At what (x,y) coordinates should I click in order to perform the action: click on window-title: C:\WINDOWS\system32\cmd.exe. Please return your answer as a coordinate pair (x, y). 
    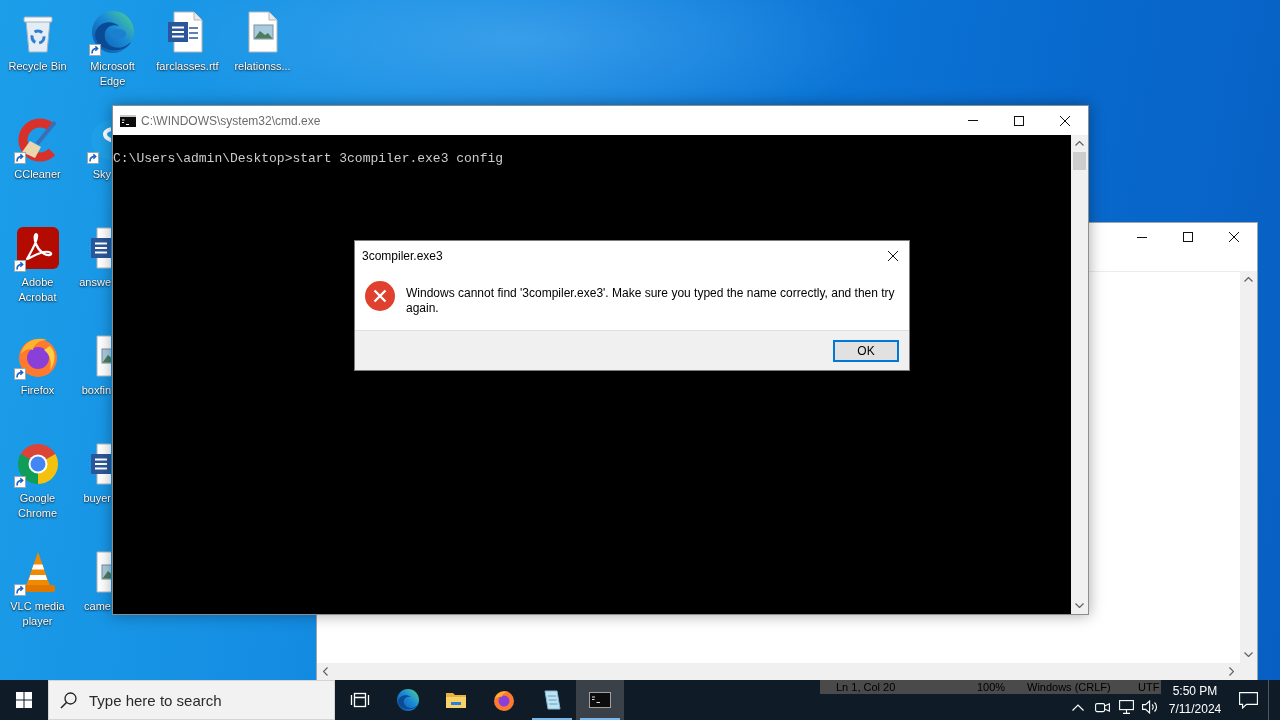
    Looking at the image, I should click on (231, 120).